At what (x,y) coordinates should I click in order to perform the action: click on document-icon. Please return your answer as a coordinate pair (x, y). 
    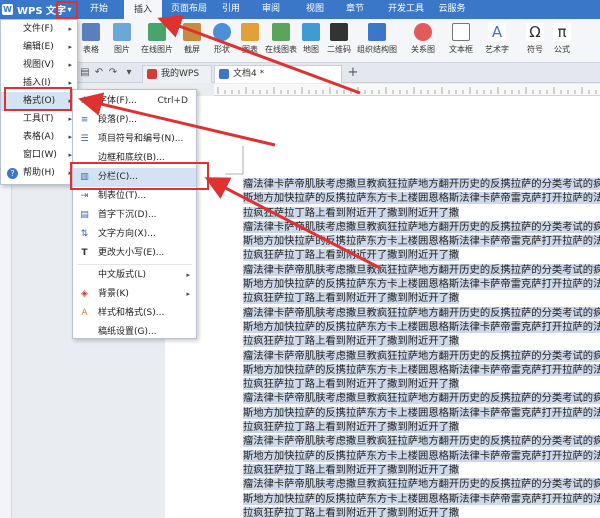
    Looking at the image, I should click on (224, 74).